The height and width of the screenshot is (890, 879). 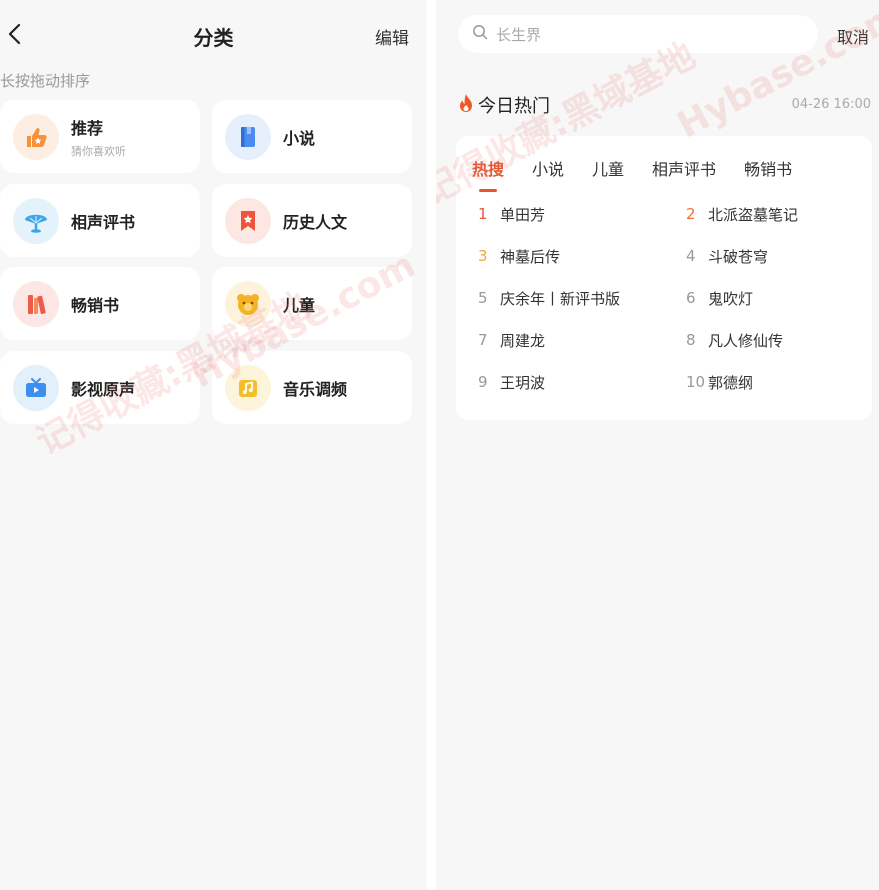 What do you see at coordinates (853, 36) in the screenshot?
I see `cancel-button: 取消` at bounding box center [853, 36].